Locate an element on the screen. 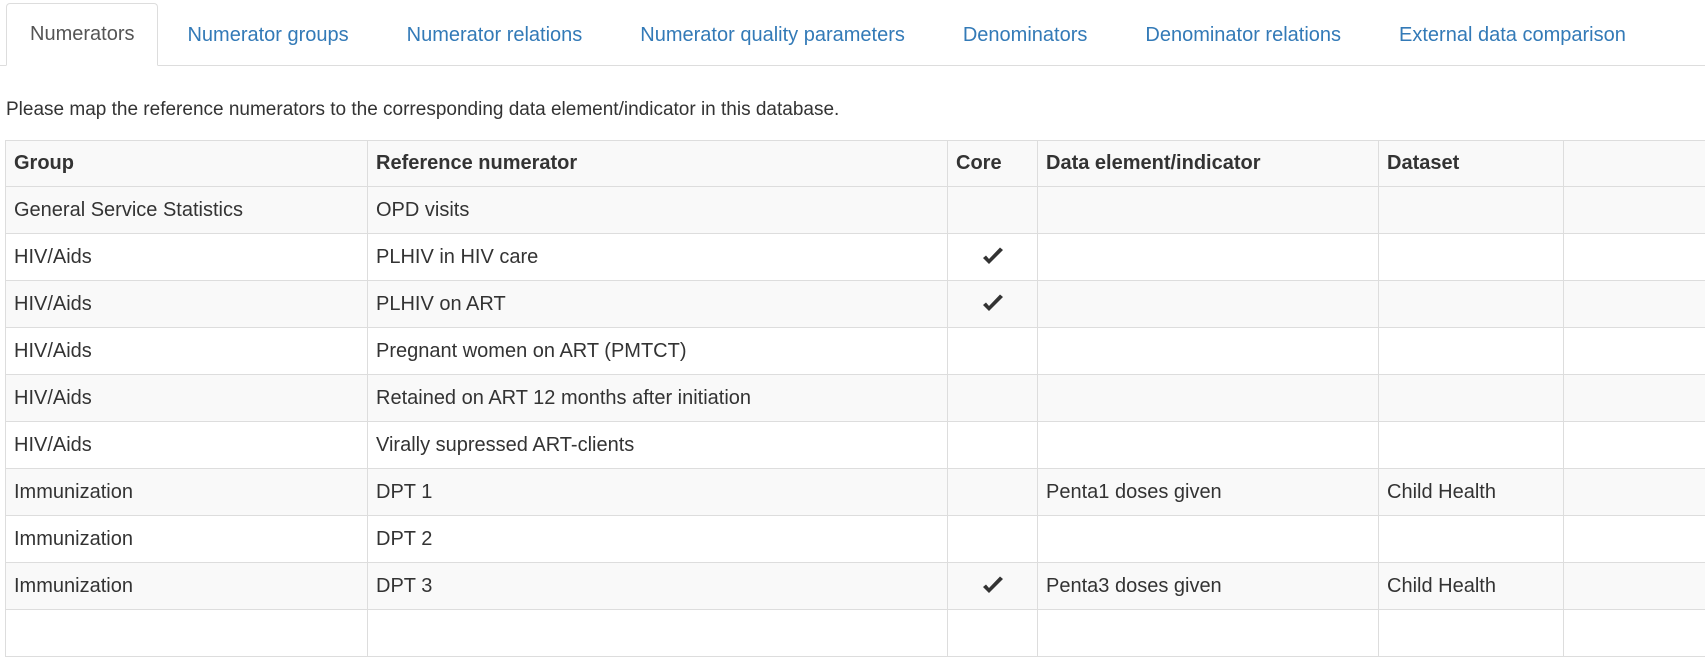 This screenshot has height=657, width=1705. cell-reference-numerator: Virally supressed ART-clients is located at coordinates (658, 445).